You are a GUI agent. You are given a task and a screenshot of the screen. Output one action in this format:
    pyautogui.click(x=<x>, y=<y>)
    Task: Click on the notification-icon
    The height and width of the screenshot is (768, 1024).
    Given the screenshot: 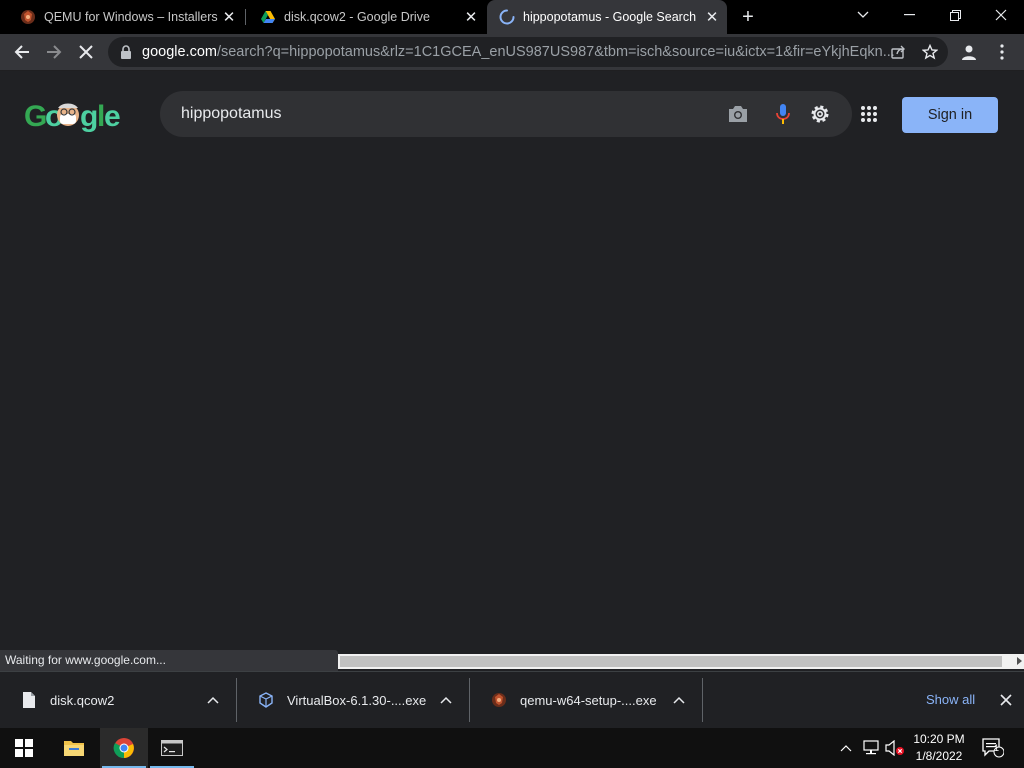 What is the action you would take?
    pyautogui.click(x=993, y=748)
    